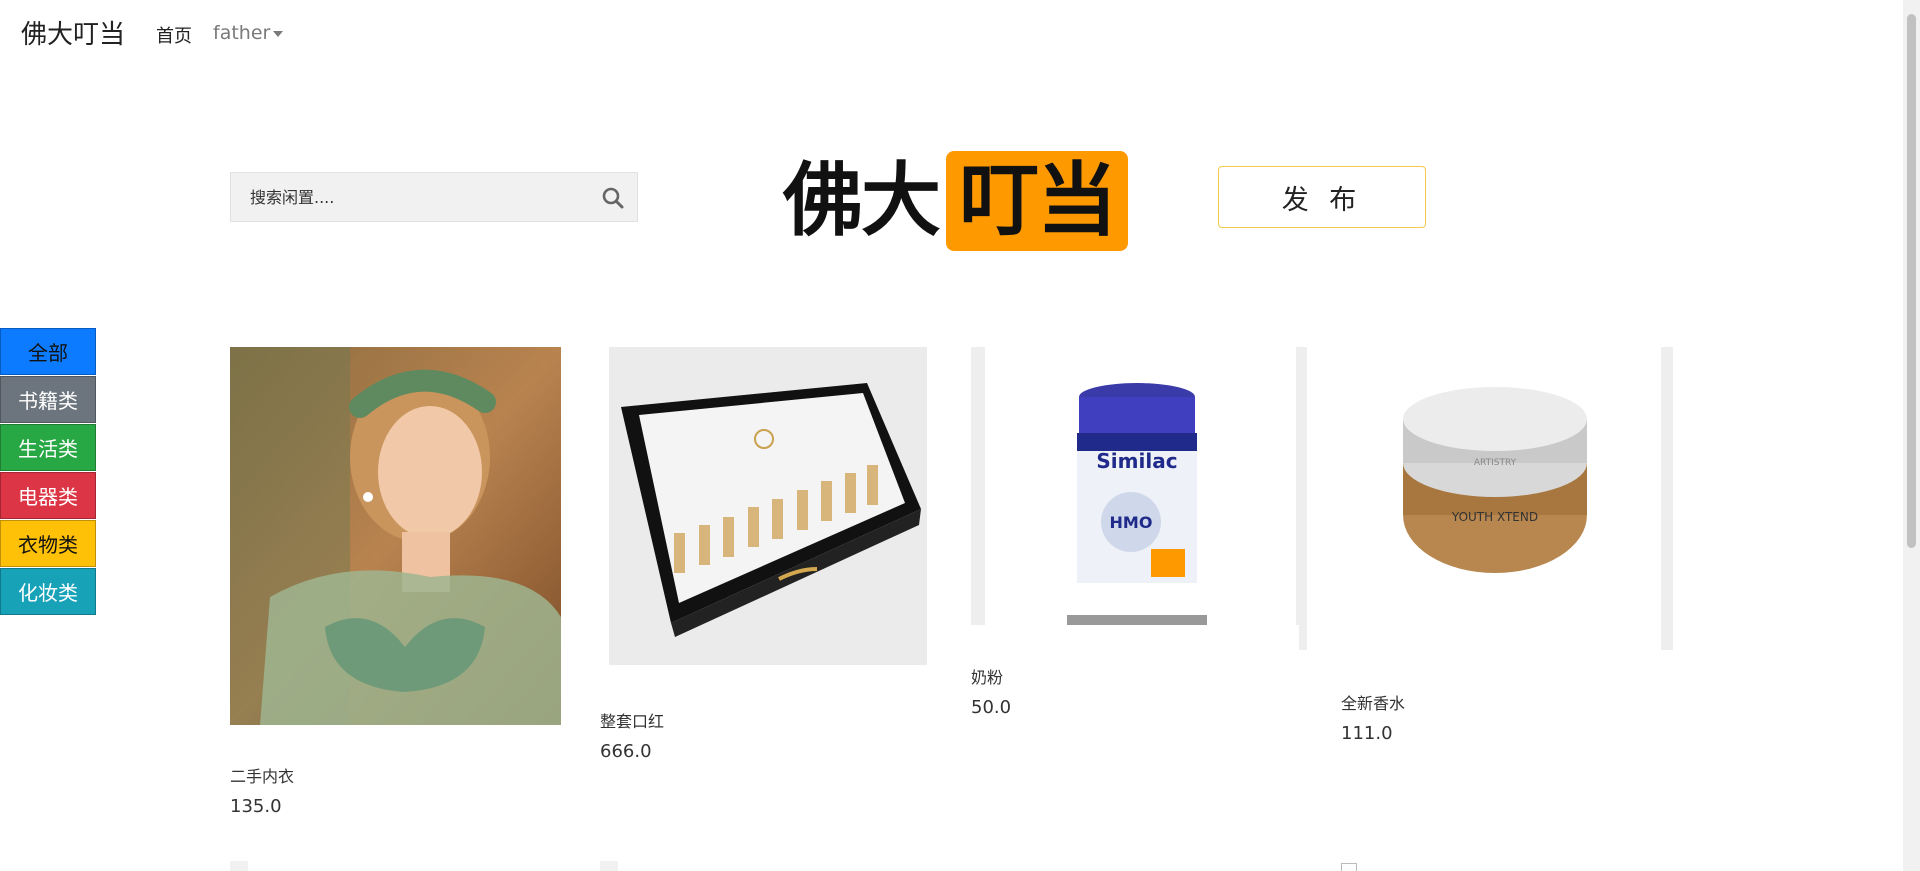 This screenshot has height=871, width=1920. Describe the element at coordinates (406, 197) in the screenshot. I see `search-input` at that location.